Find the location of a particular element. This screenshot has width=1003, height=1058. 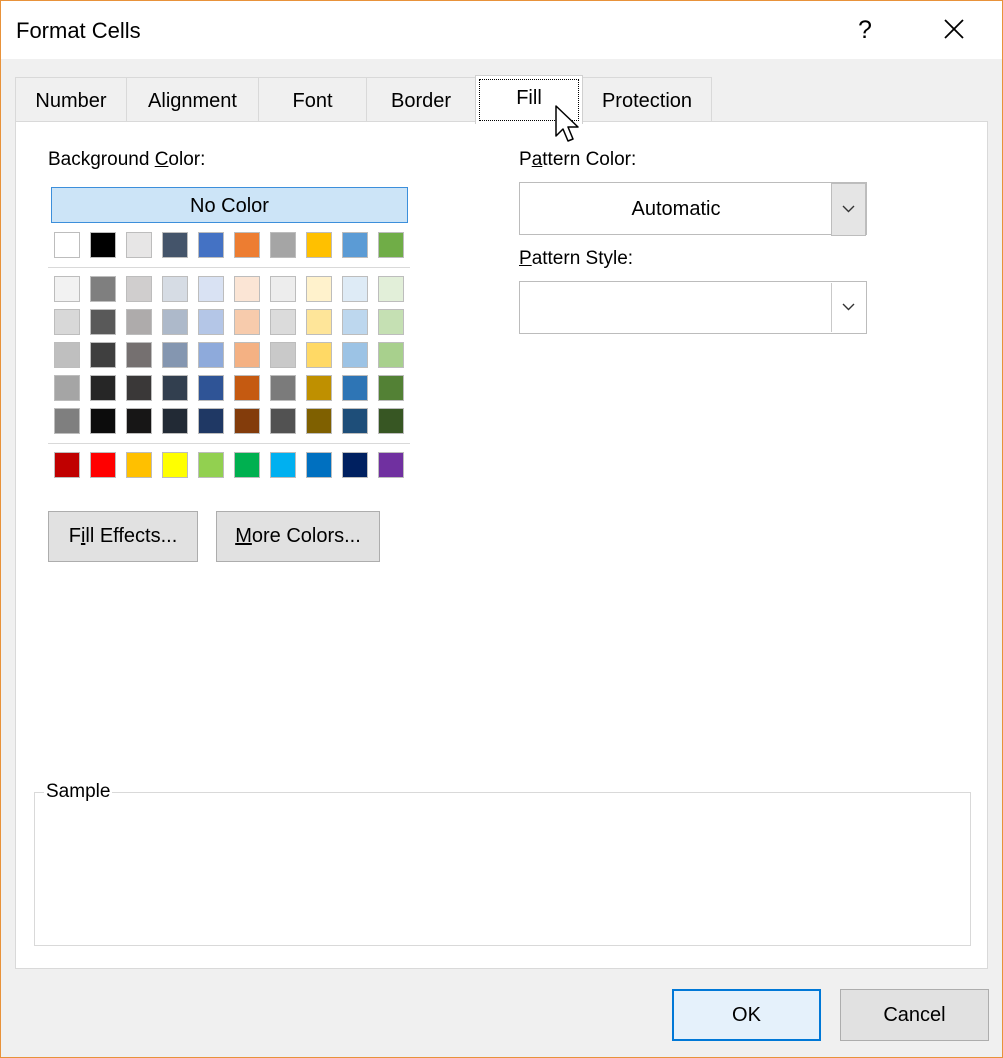

tab-protection-label: Protection is located at coordinates (647, 101).